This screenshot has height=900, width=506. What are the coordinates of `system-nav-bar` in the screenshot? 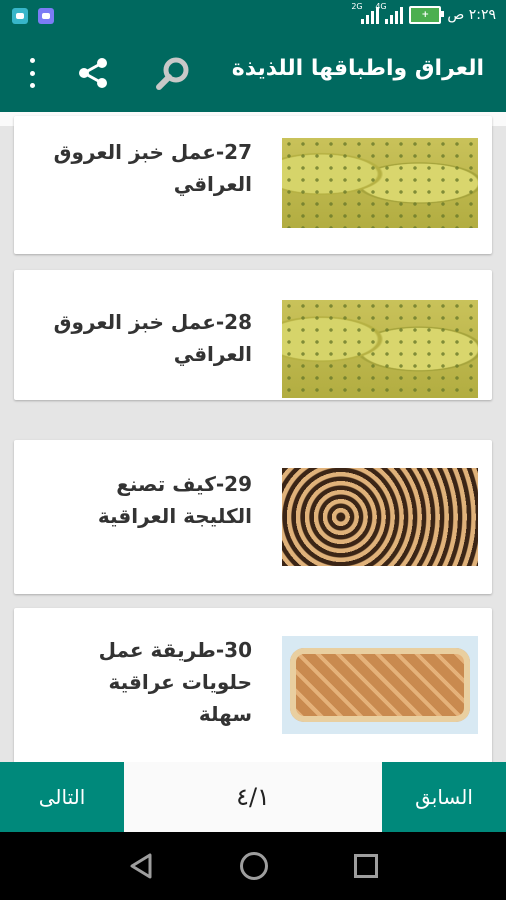 It's located at (253, 866).